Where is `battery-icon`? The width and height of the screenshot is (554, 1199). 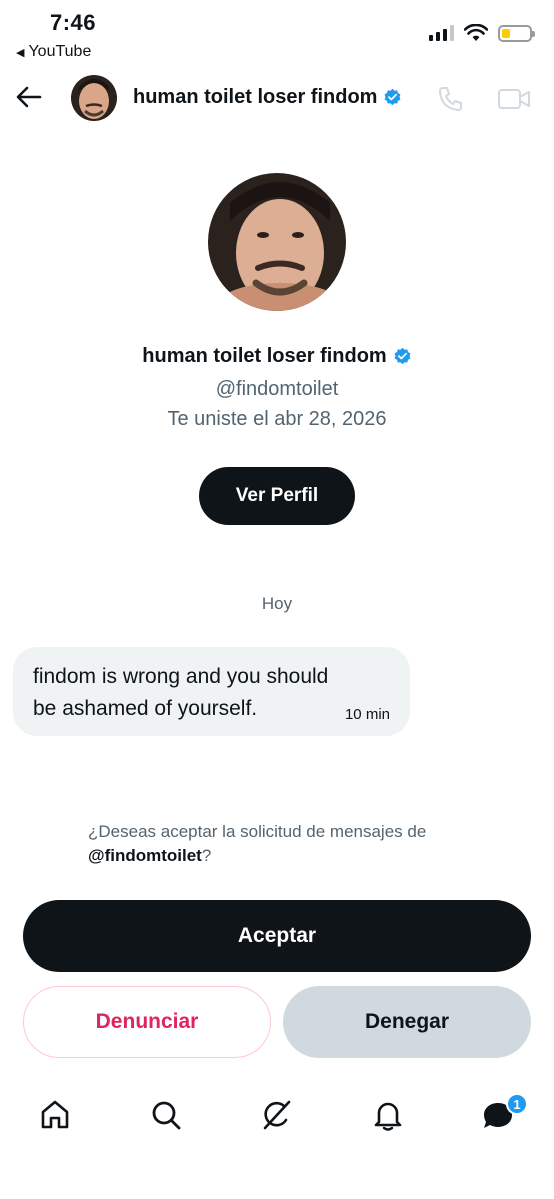
battery-icon is located at coordinates (516, 33).